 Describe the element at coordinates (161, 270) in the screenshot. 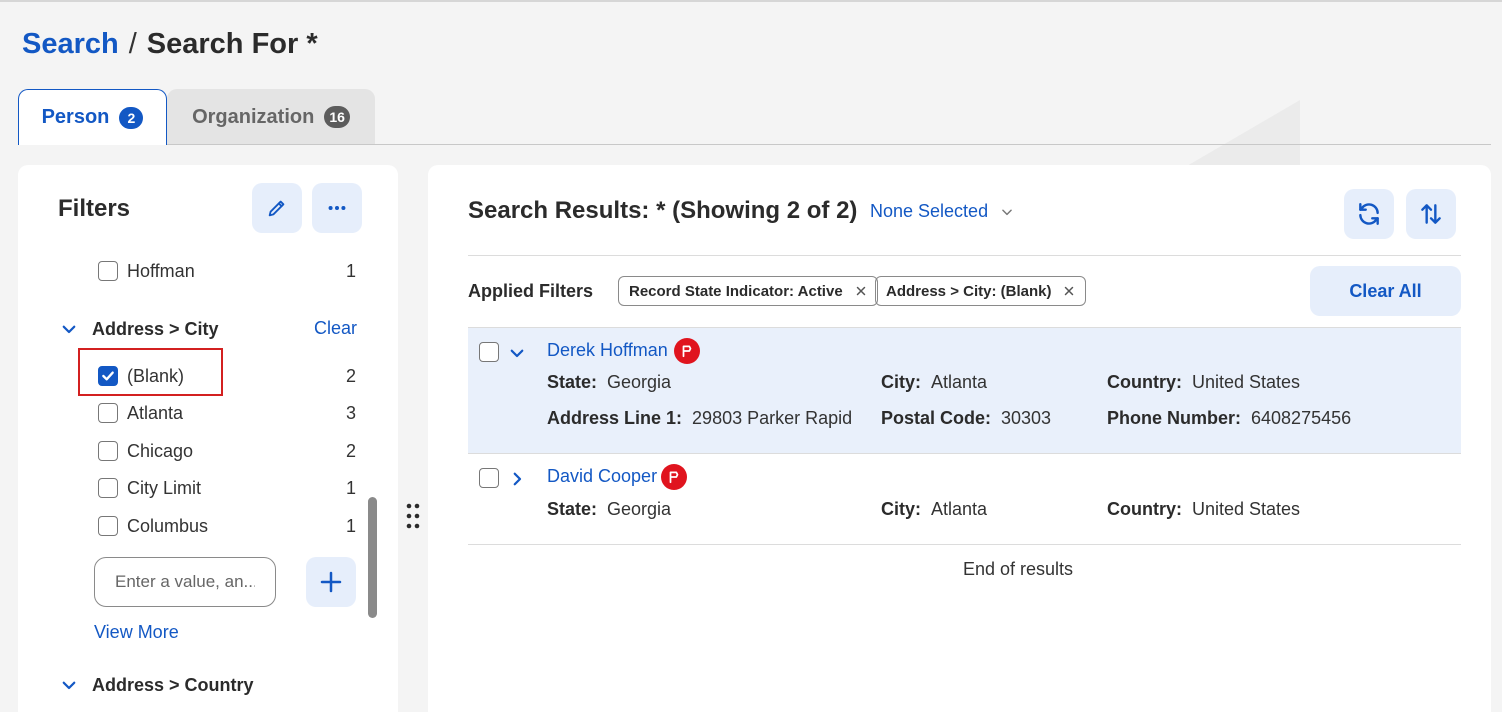

I see `filter-option-label: Hoffman` at that location.